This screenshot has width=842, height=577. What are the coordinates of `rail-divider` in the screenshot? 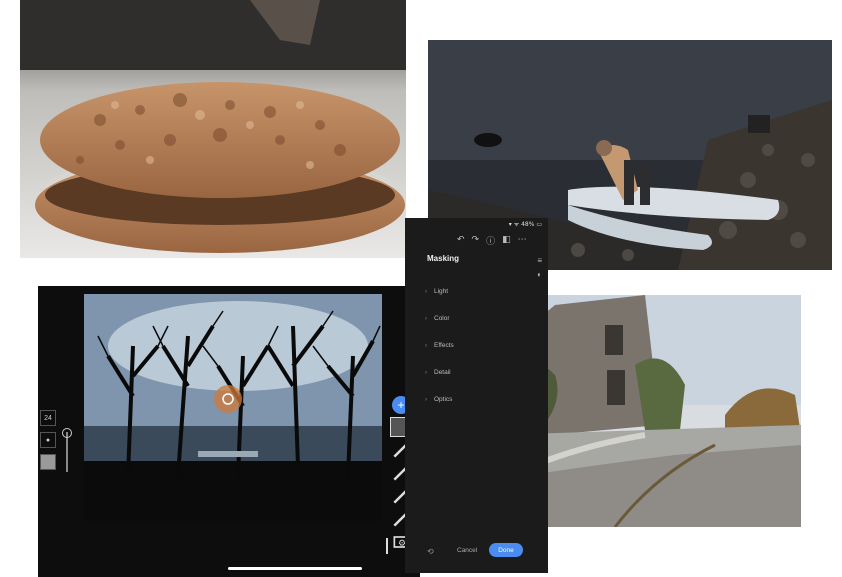 It's located at (387, 546).